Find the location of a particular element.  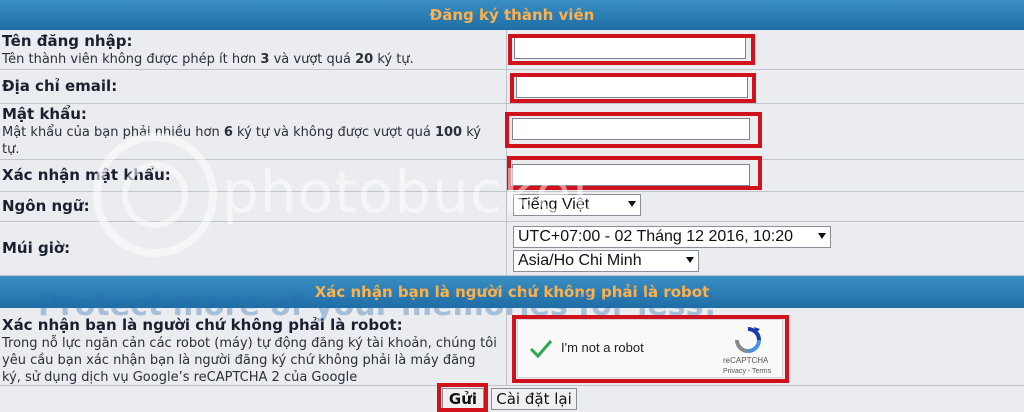

timezone-select: UTC+07:00 - 02 Tháng 12 2016, 10:20 is located at coordinates (672, 237).